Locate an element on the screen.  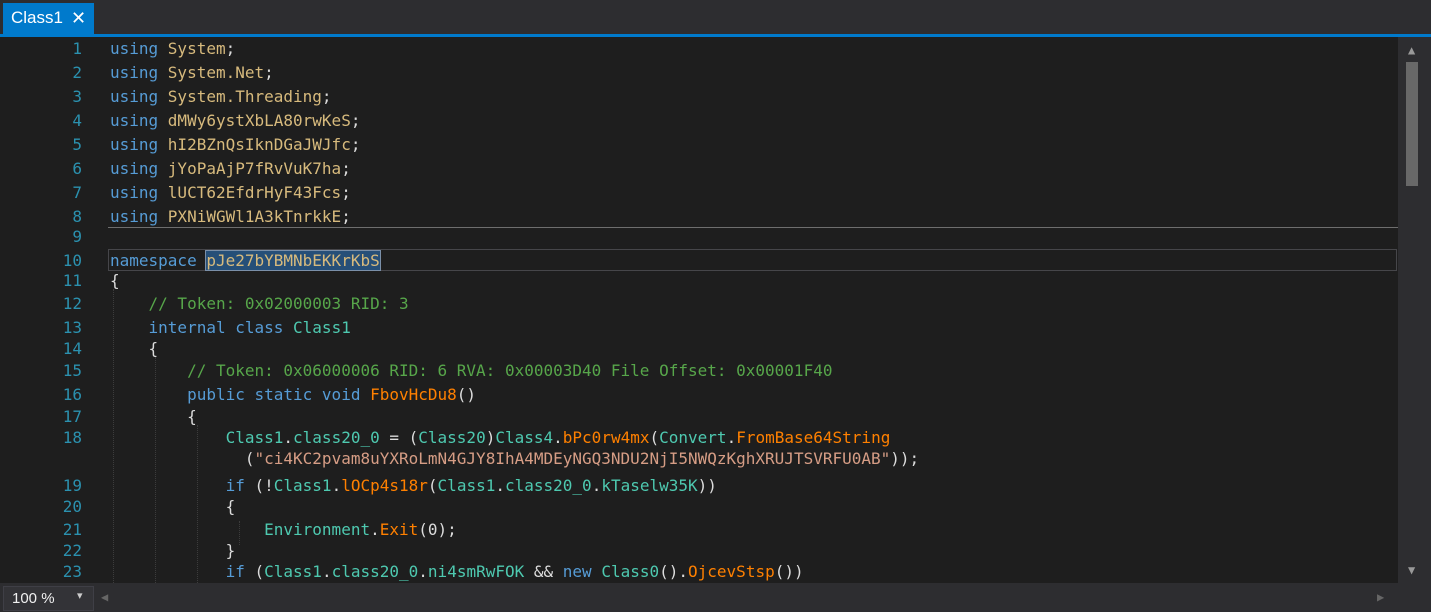
code-text: using System; is located at coordinates (172, 49).